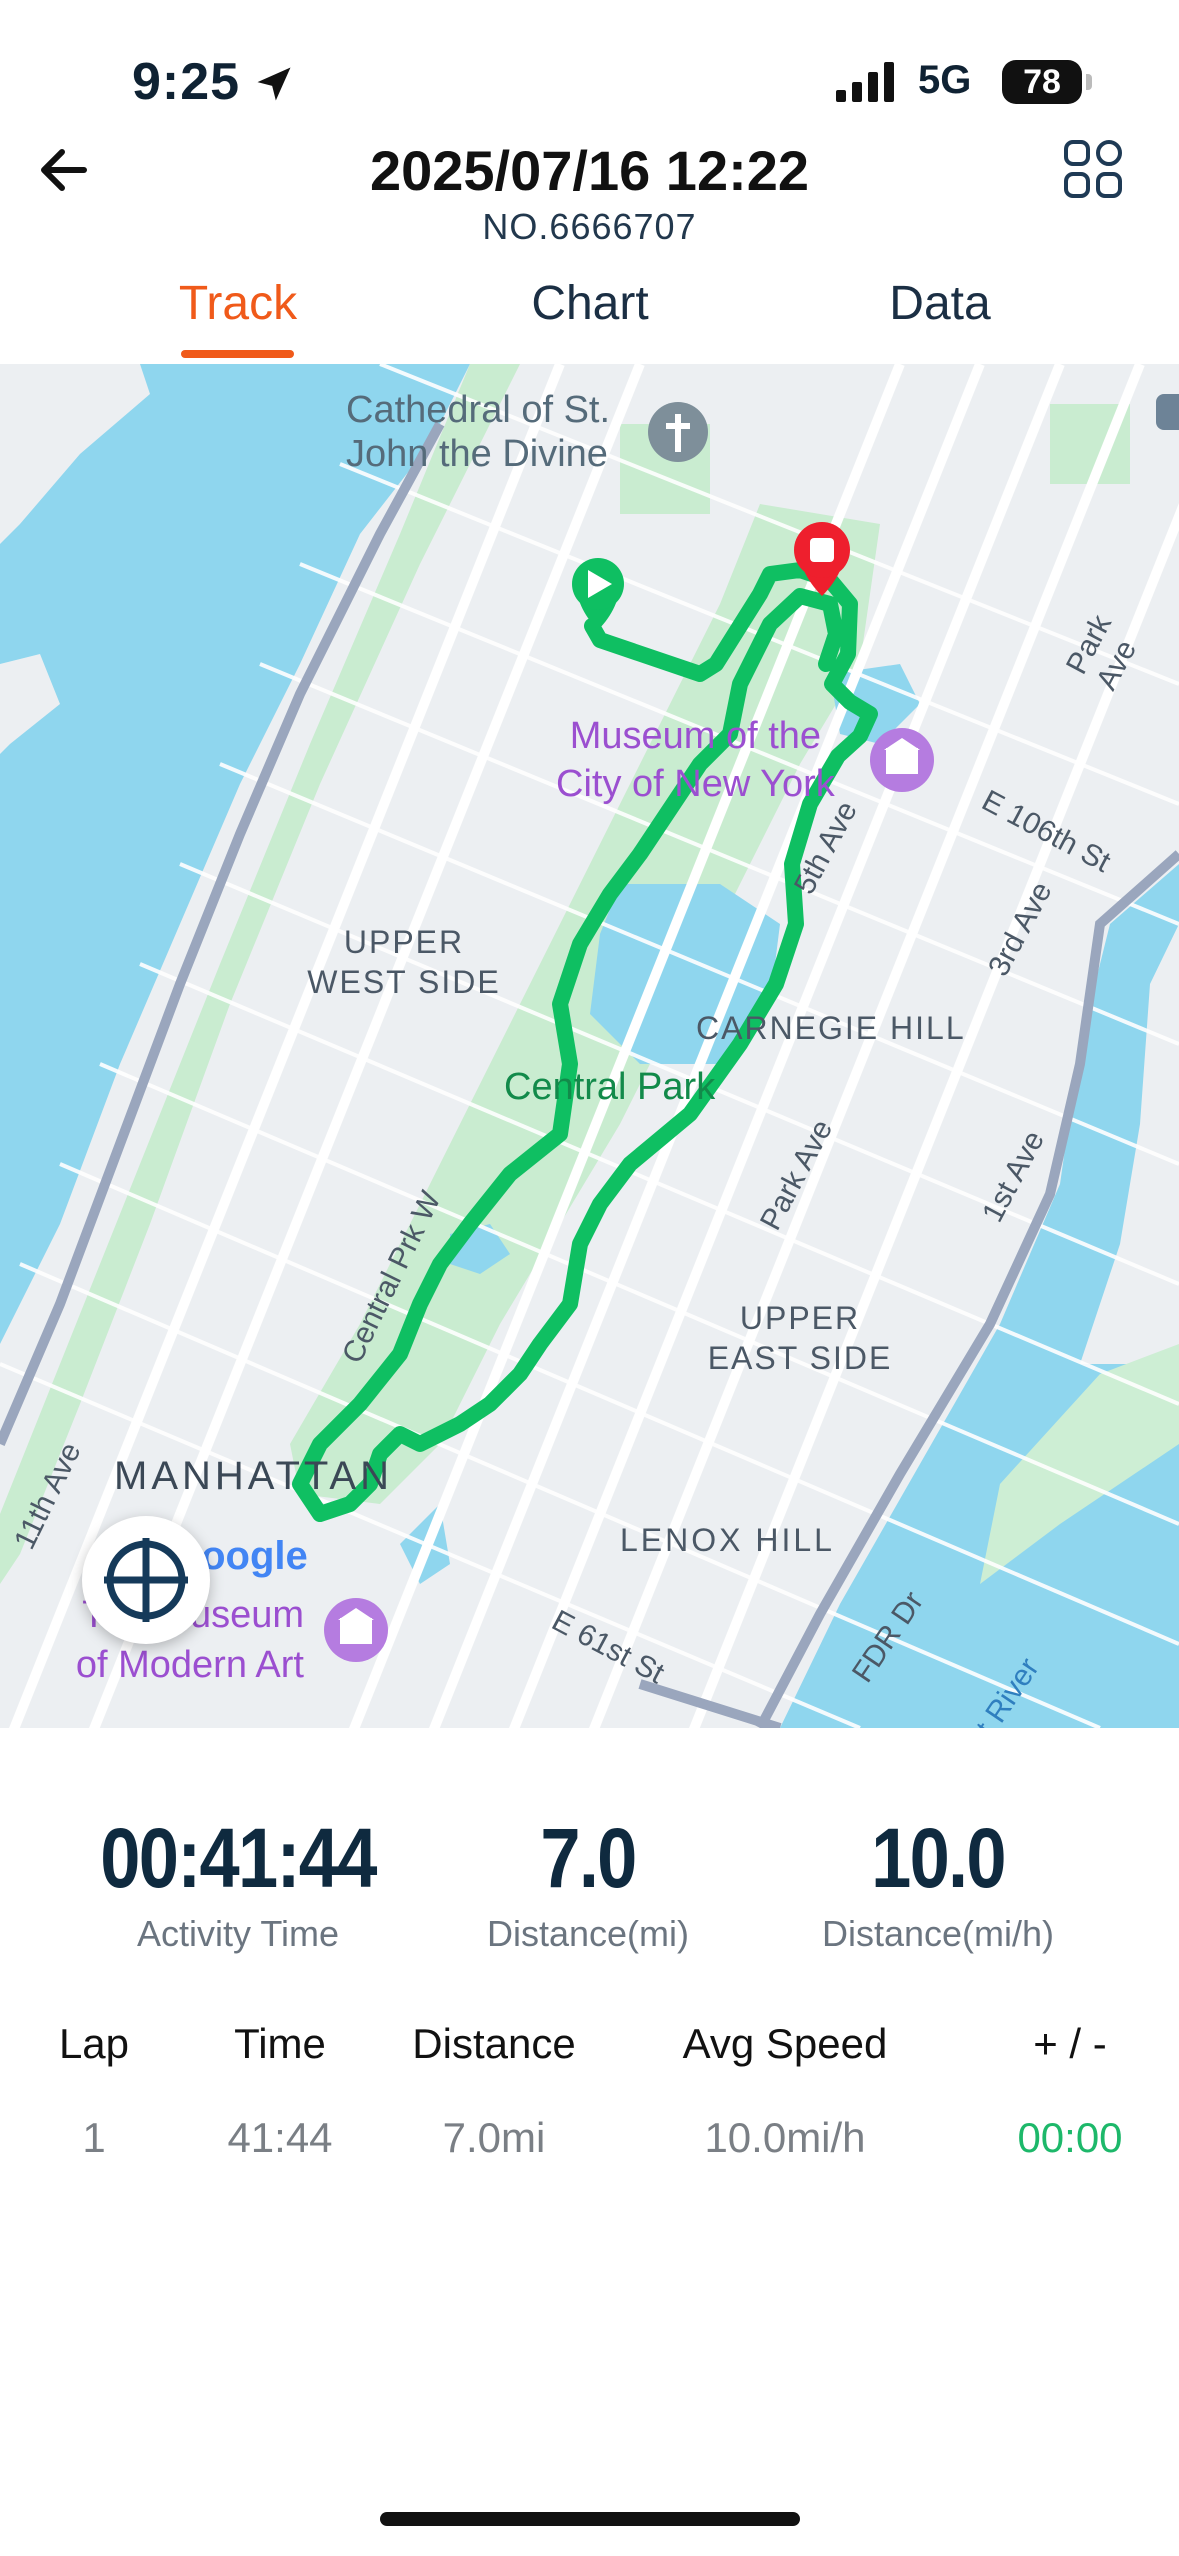  I want to click on location-arrow-icon, so click(274, 84).